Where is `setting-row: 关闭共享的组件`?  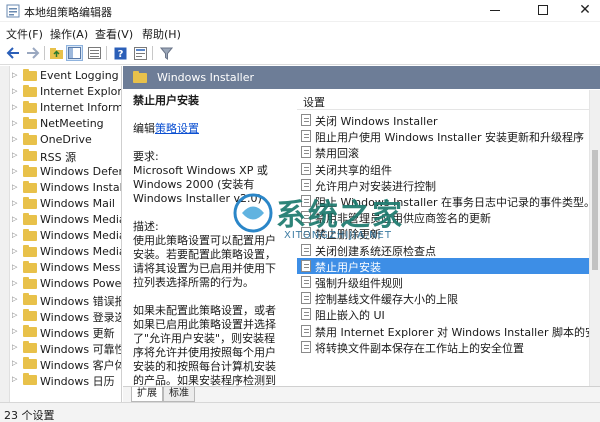 setting-row: 关闭共享的组件 is located at coordinates (443, 169).